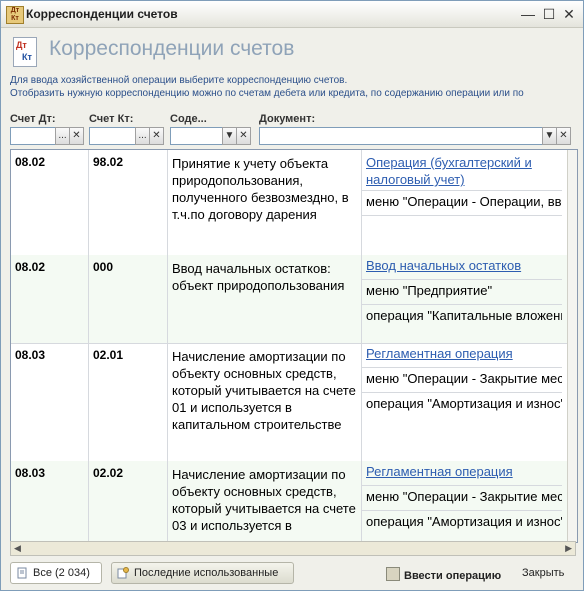 The height and width of the screenshot is (591, 584). Describe the element at coordinates (549, 136) in the screenshot. I see `filter-doc-dropdown-icon: ▼` at that location.